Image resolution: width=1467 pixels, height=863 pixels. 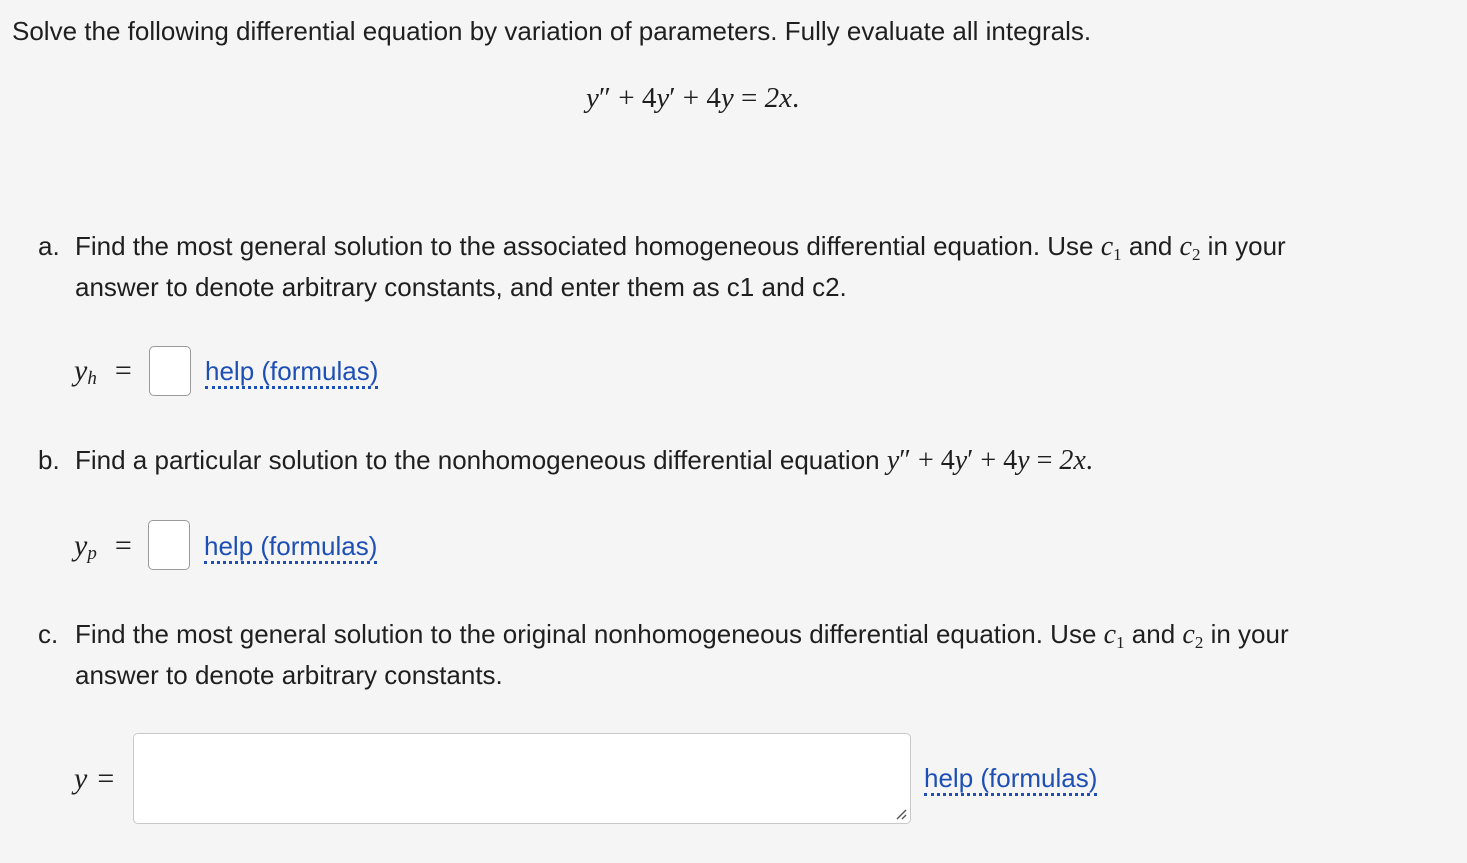 I want to click on inline-equation: y″ + 4y′ + 4y = 2x., so click(x=989, y=460).